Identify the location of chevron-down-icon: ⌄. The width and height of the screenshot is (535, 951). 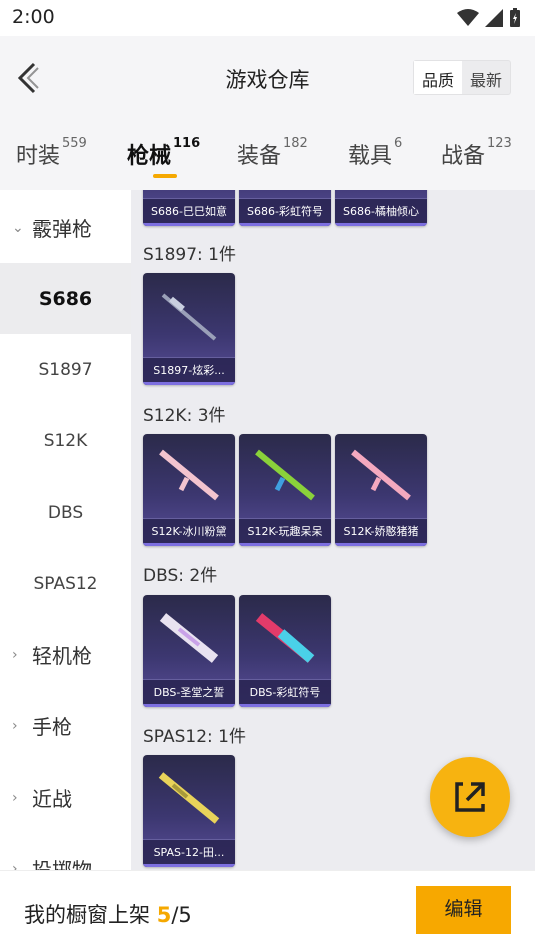
(18, 227).